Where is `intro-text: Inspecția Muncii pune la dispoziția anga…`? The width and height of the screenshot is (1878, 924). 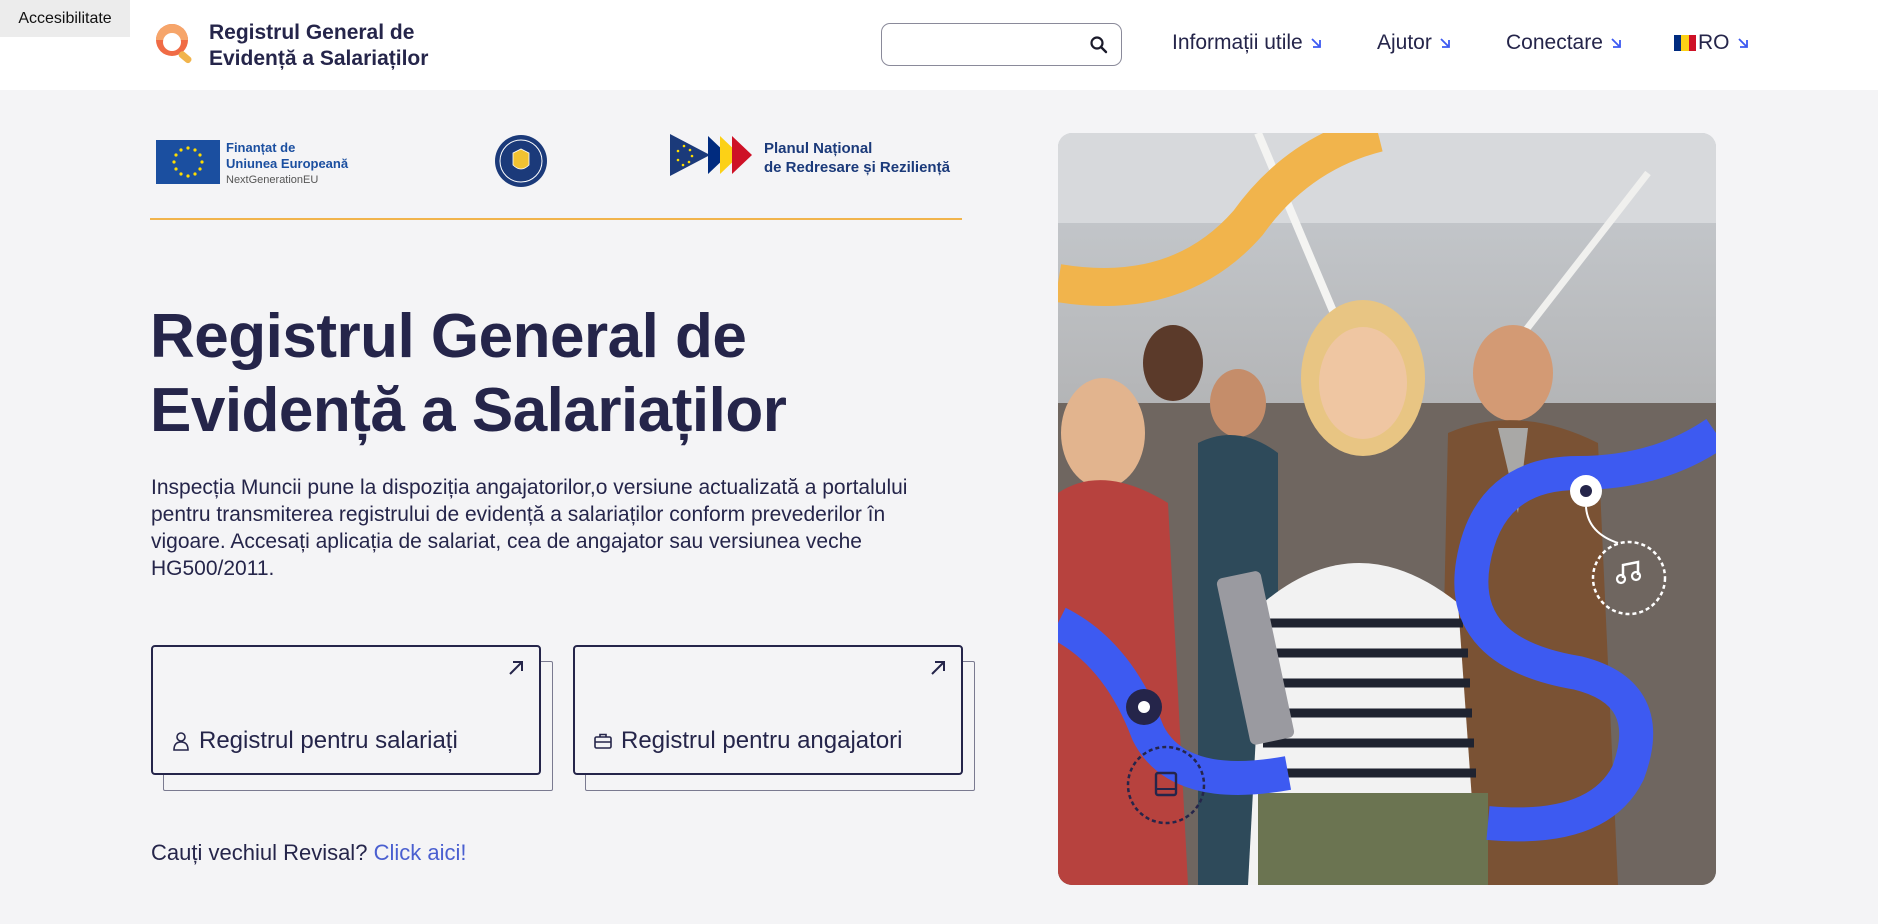
intro-text: Inspecția Muncii pune la dispoziția anga… is located at coordinates (529, 528).